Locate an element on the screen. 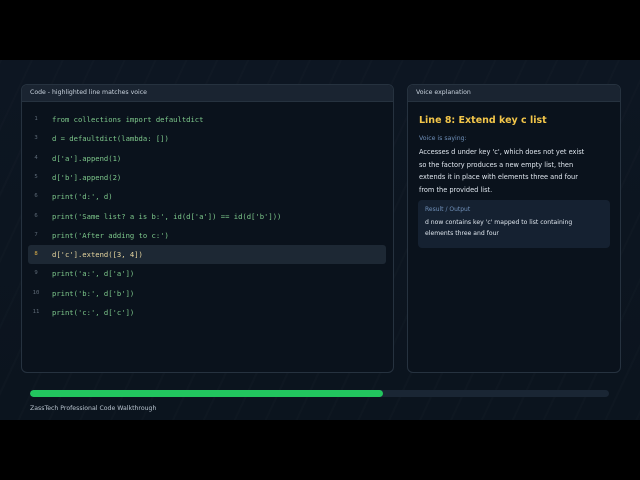 The image size is (640, 480). line-number: 1 is located at coordinates (36, 119).